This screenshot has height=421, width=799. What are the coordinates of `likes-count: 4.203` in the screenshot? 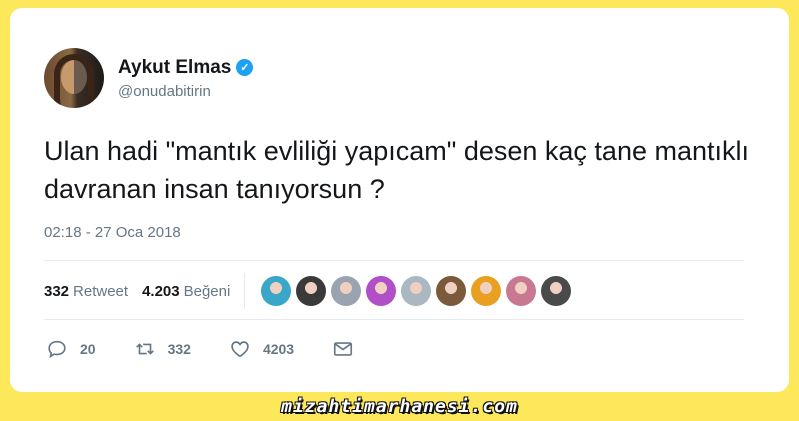 It's located at (161, 291).